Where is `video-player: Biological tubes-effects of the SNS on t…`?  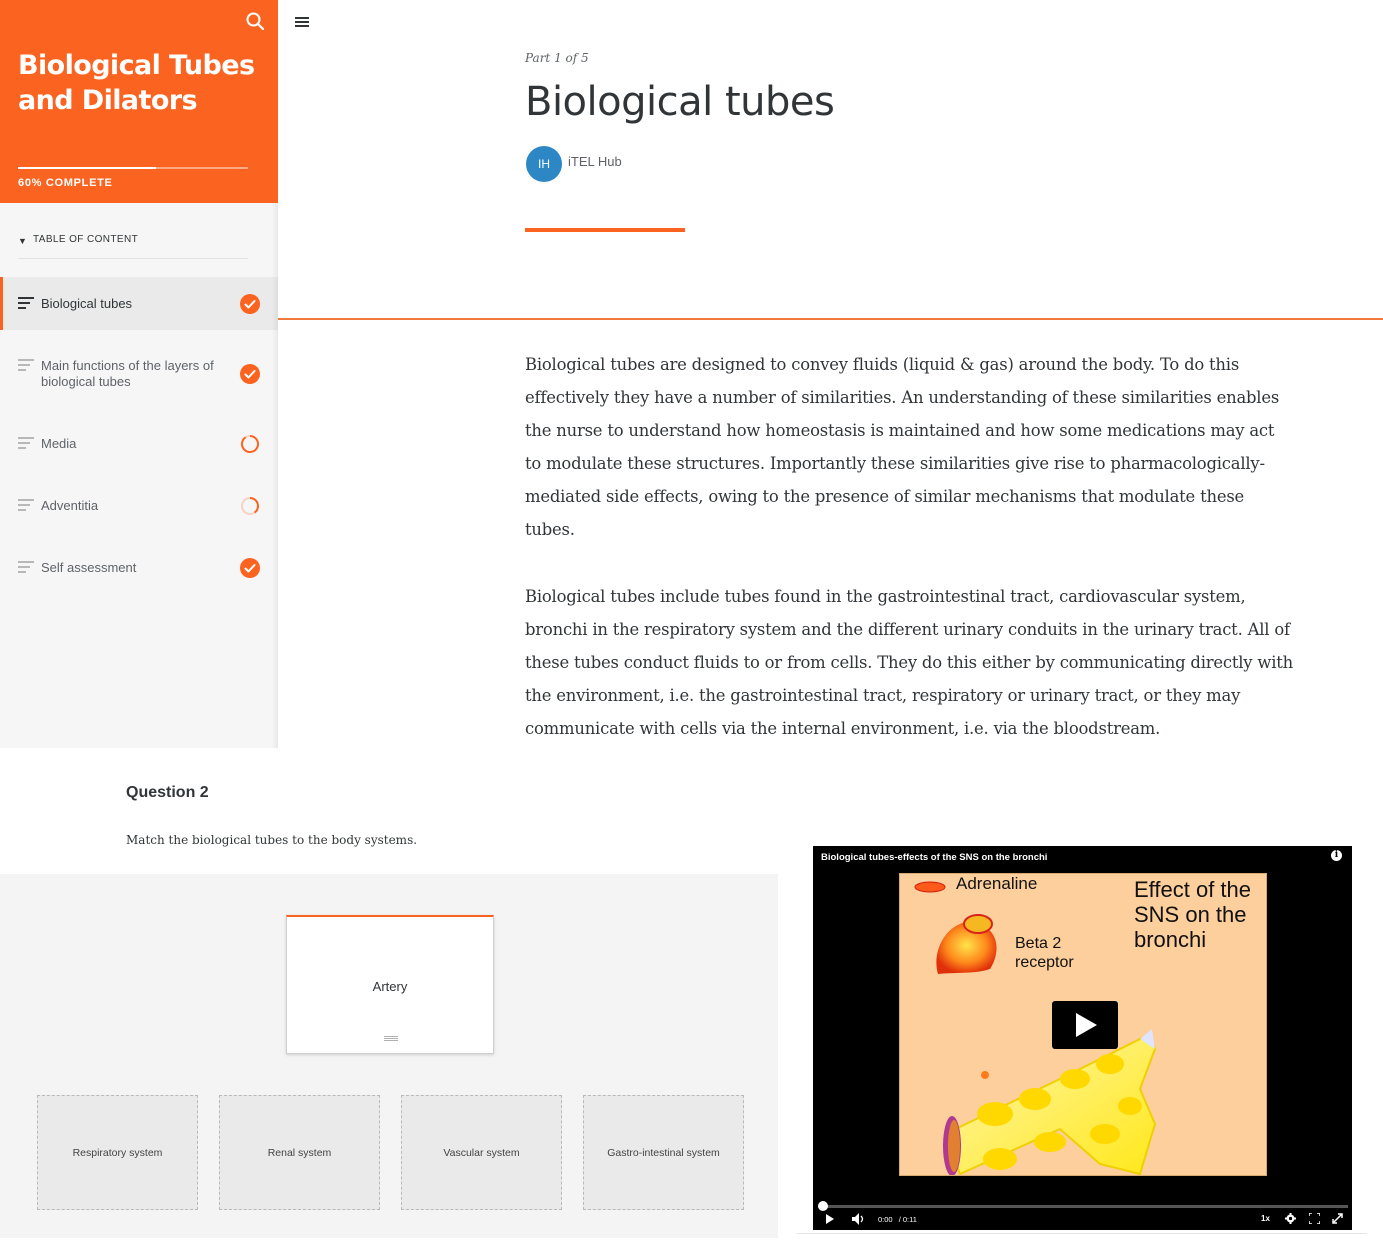 video-player: Biological tubes-effects of the SNS on t… is located at coordinates (1082, 1038).